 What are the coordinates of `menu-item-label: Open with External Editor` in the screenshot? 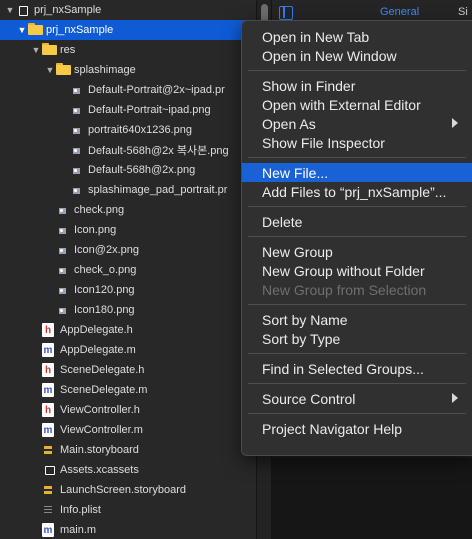 It's located at (341, 104).